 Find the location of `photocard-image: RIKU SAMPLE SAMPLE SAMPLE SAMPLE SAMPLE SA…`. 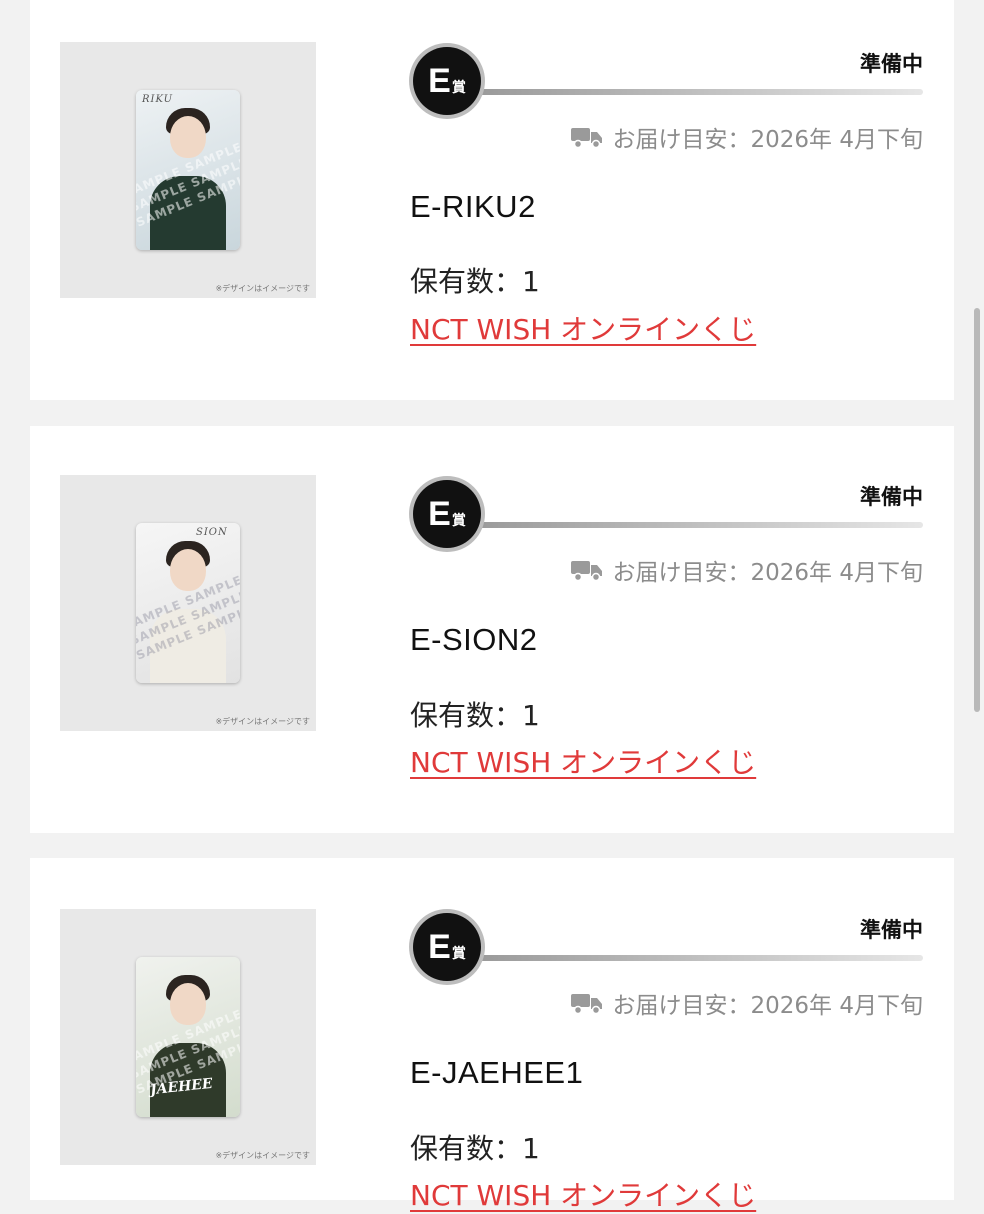

photocard-image: RIKU SAMPLE SAMPLE SAMPLE SAMPLE SAMPLE SA… is located at coordinates (188, 170).